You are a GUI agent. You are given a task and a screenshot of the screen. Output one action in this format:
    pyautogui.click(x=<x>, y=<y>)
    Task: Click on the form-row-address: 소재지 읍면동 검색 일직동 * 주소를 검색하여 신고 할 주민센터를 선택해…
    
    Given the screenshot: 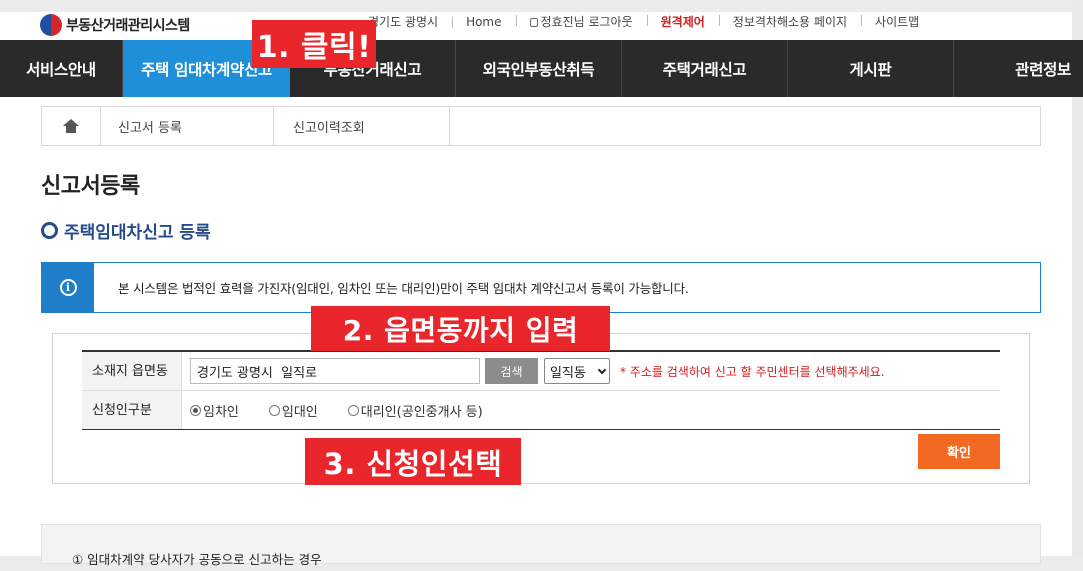 What is the action you would take?
    pyautogui.click(x=541, y=371)
    